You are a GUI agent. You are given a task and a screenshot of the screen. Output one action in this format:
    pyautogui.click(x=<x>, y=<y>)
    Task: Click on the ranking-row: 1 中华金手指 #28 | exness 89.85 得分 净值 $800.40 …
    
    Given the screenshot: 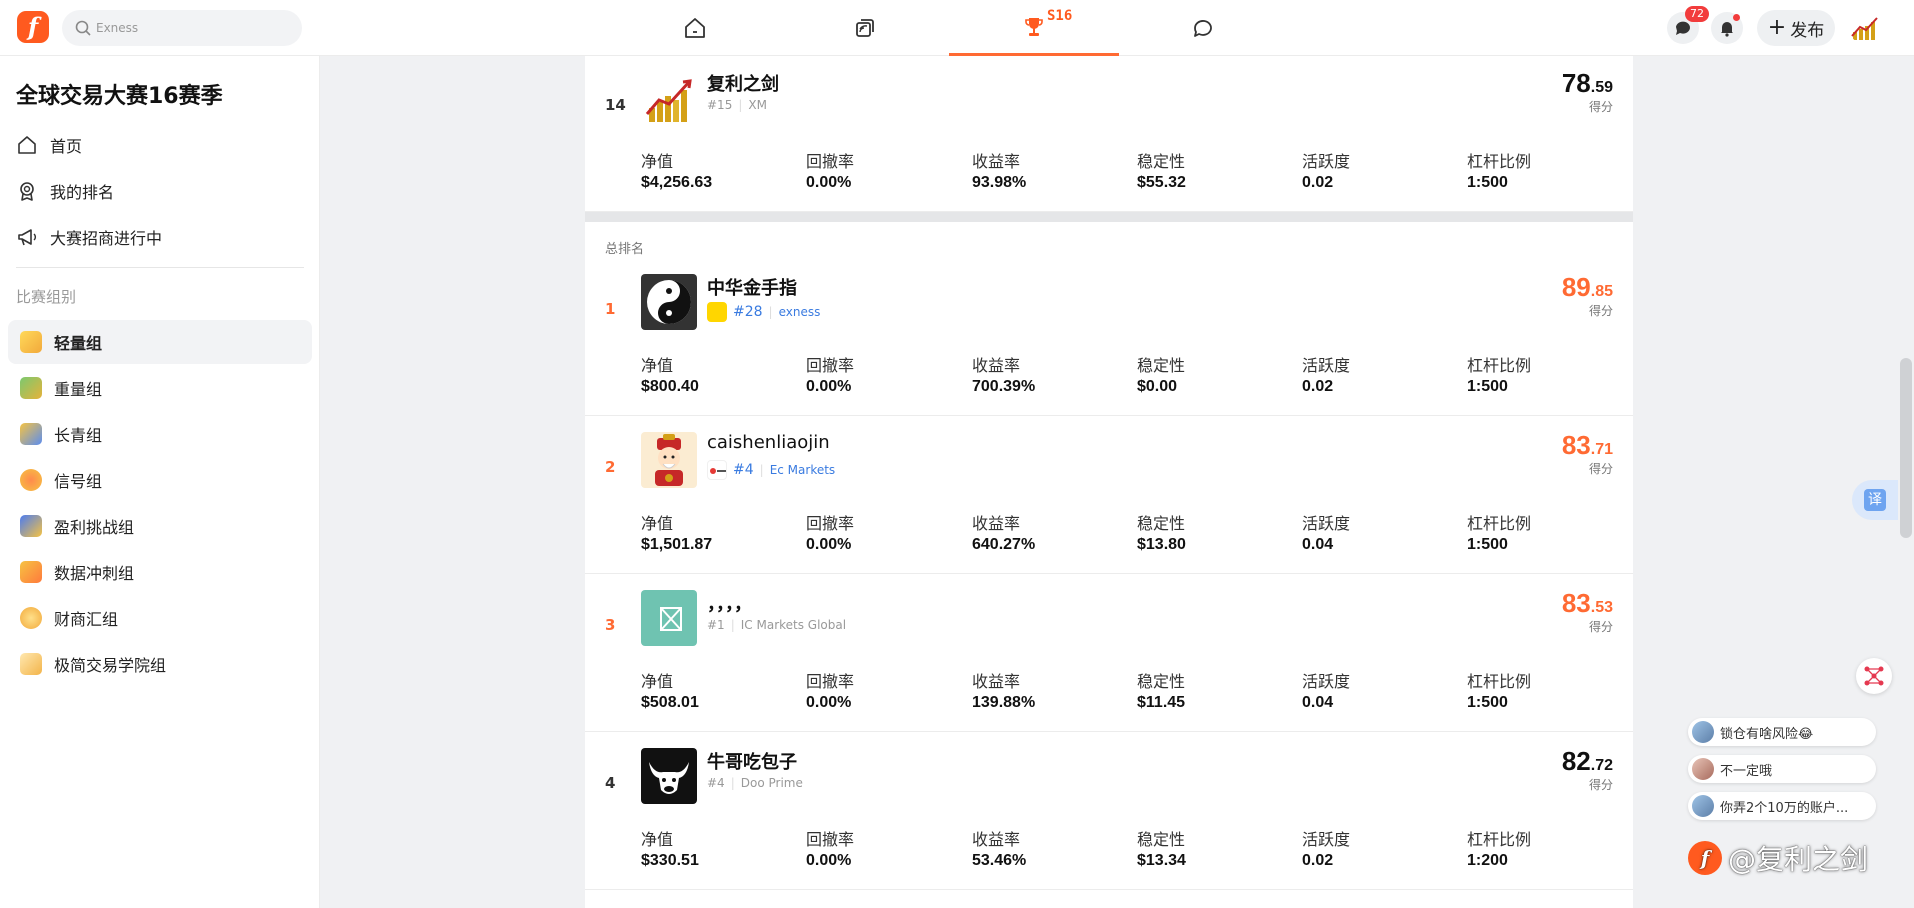 What is the action you would take?
    pyautogui.click(x=1109, y=337)
    